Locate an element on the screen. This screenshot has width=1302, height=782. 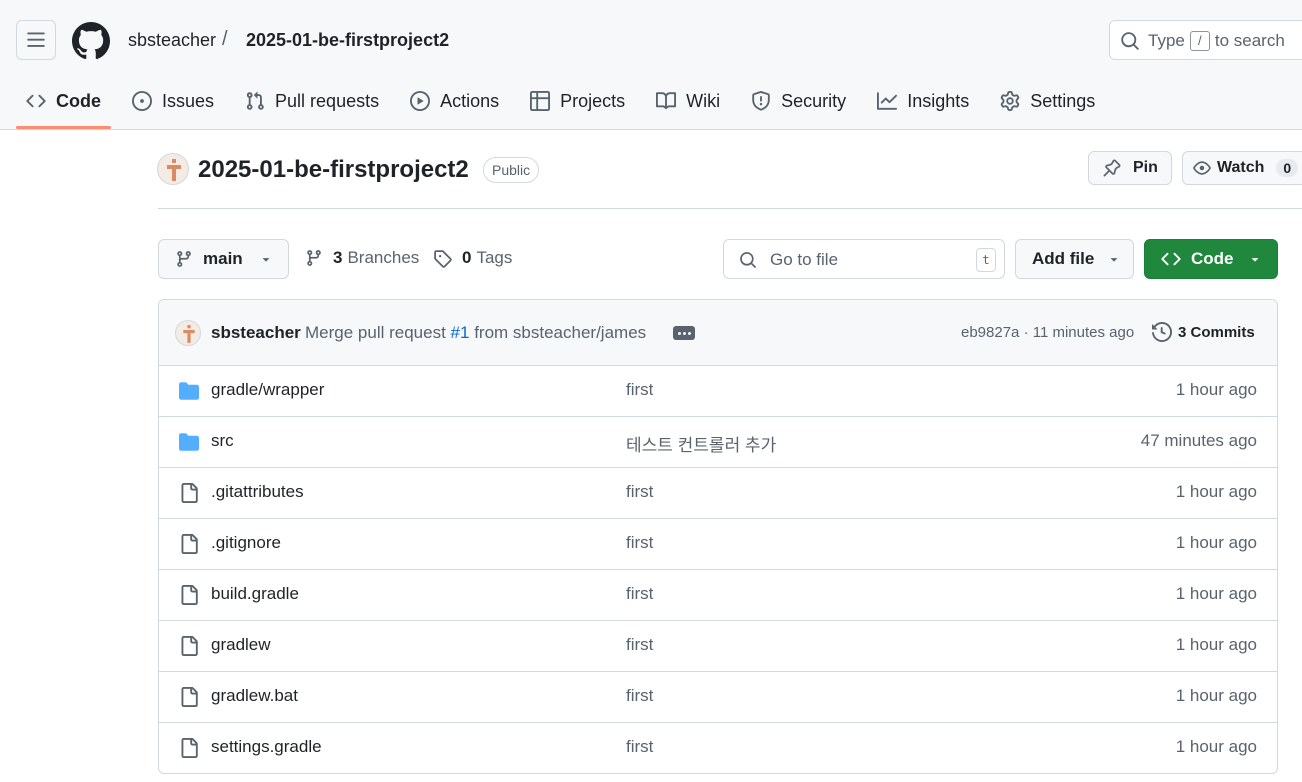
commits-count-label: 3 Commits is located at coordinates (1216, 332).